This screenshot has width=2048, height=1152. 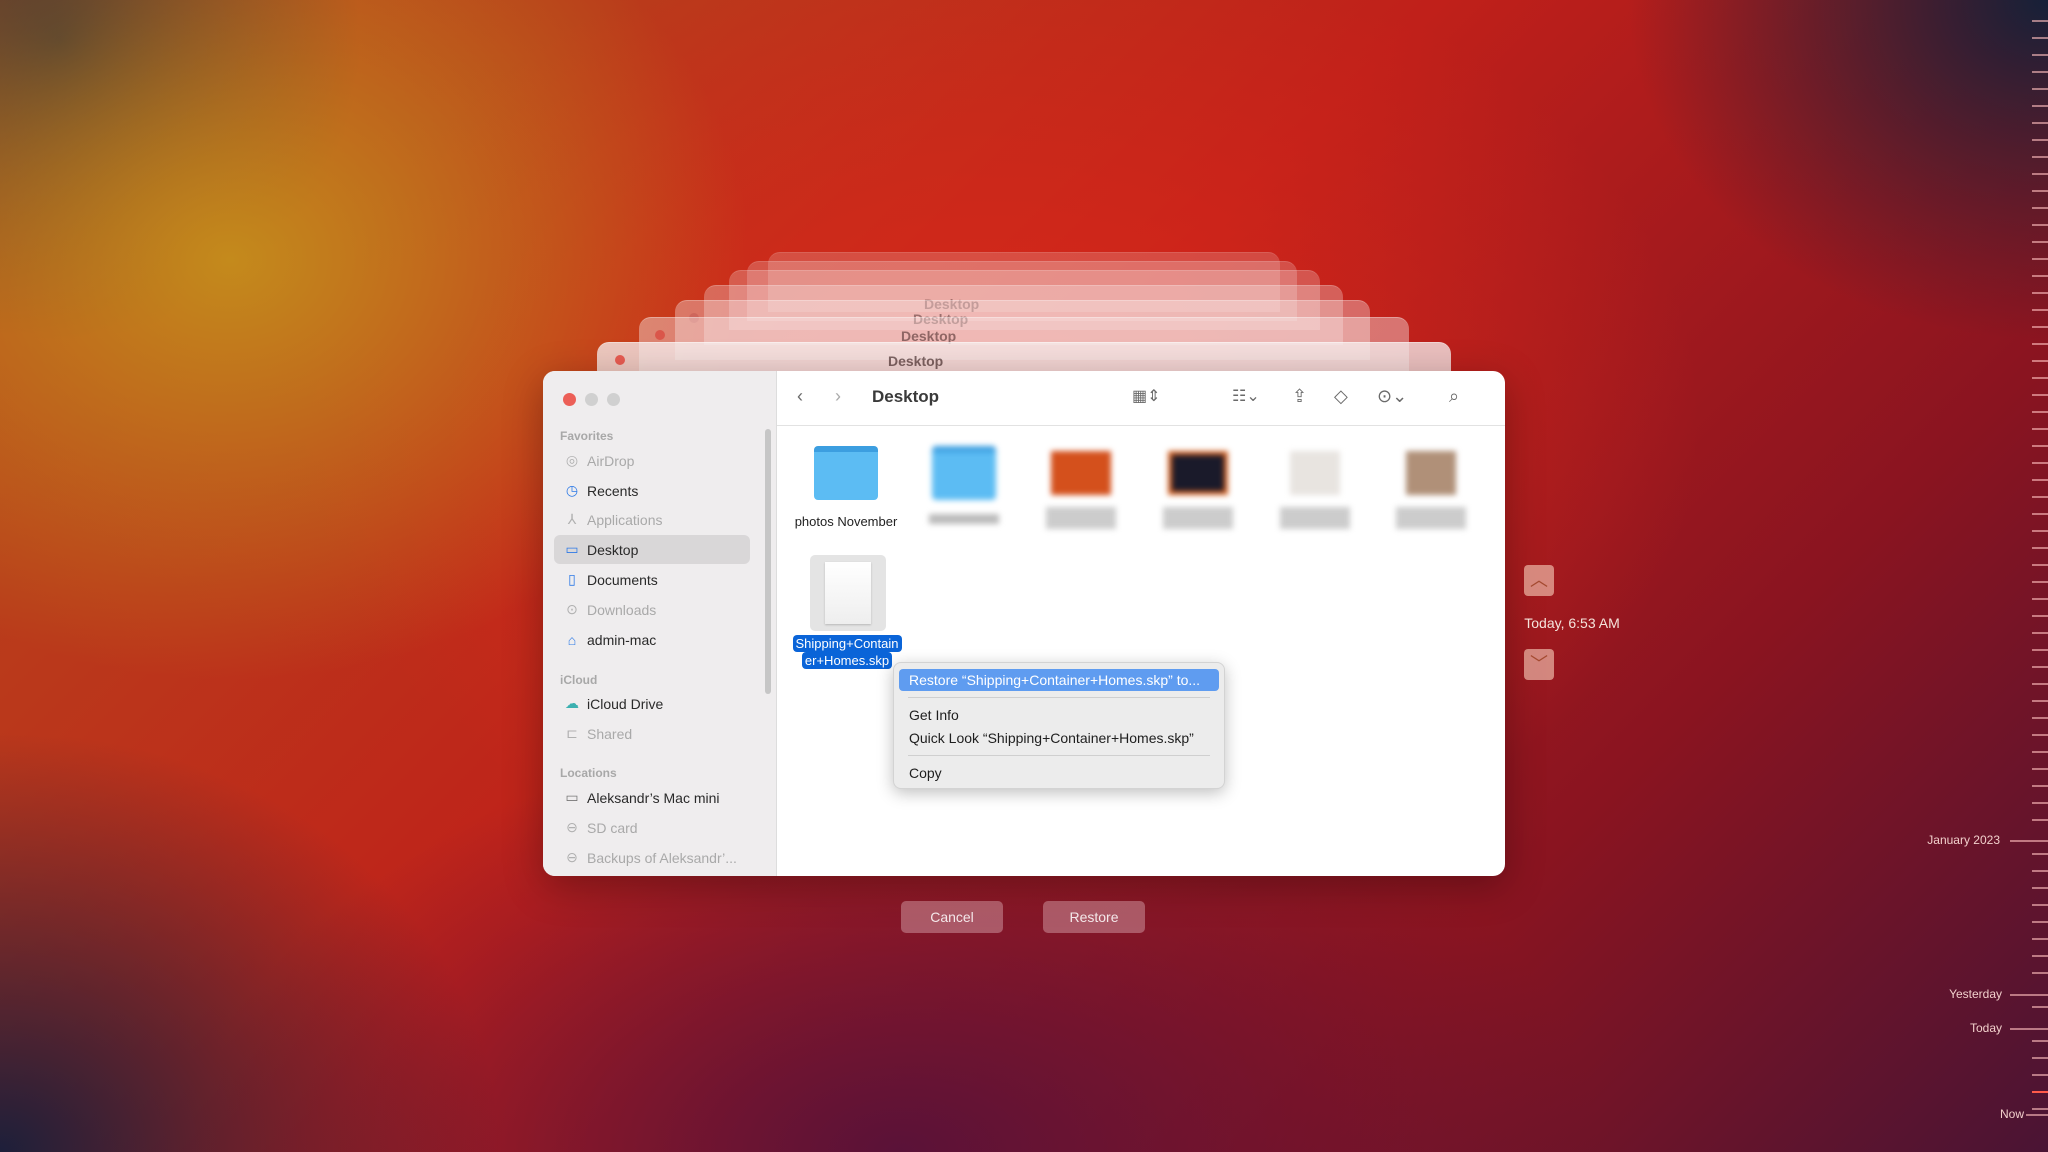 I want to click on timeline-tick-now, so click(x=2037, y=1115).